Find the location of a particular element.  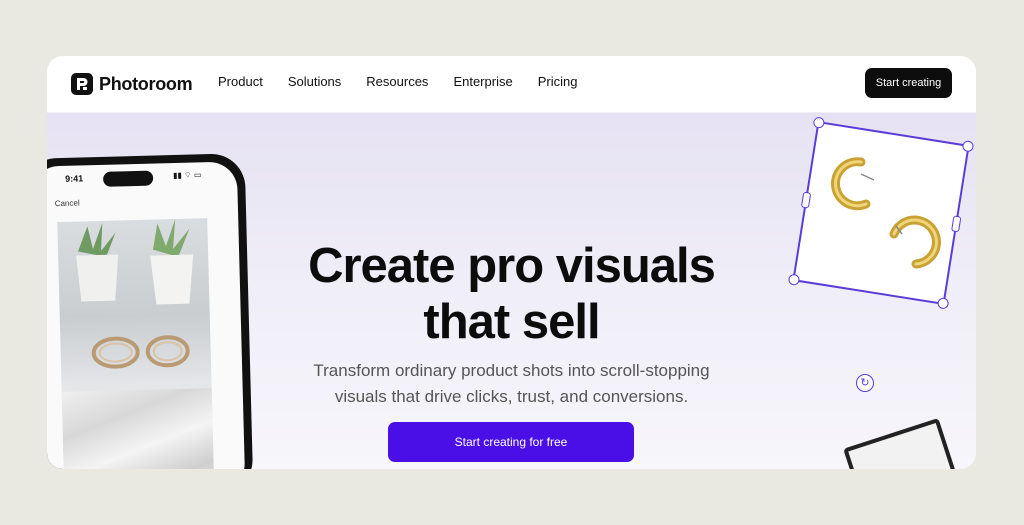

selection-box is located at coordinates (881, 213).